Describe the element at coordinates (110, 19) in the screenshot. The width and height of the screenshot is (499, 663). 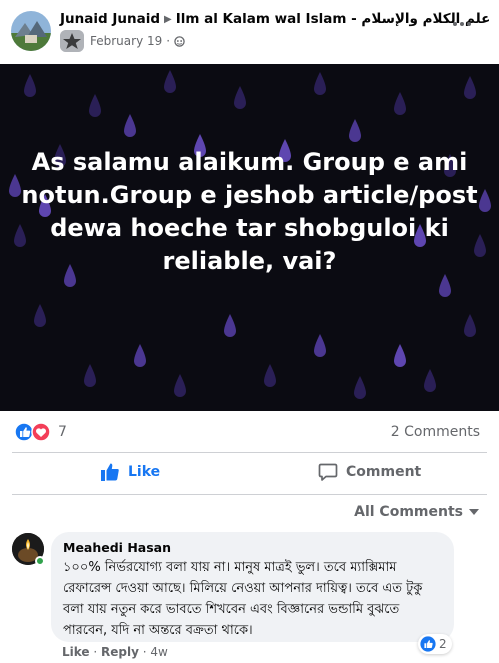
I see `author-name: Junaid Junaid` at that location.